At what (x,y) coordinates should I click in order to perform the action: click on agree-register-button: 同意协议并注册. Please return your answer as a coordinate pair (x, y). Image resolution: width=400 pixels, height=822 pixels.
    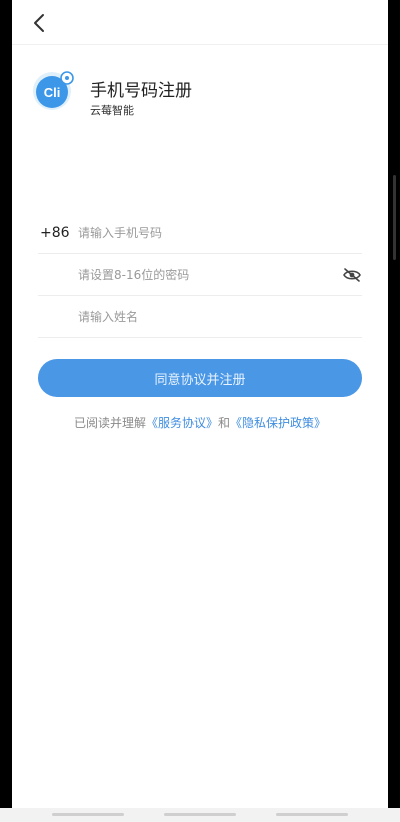
    Looking at the image, I should click on (200, 378).